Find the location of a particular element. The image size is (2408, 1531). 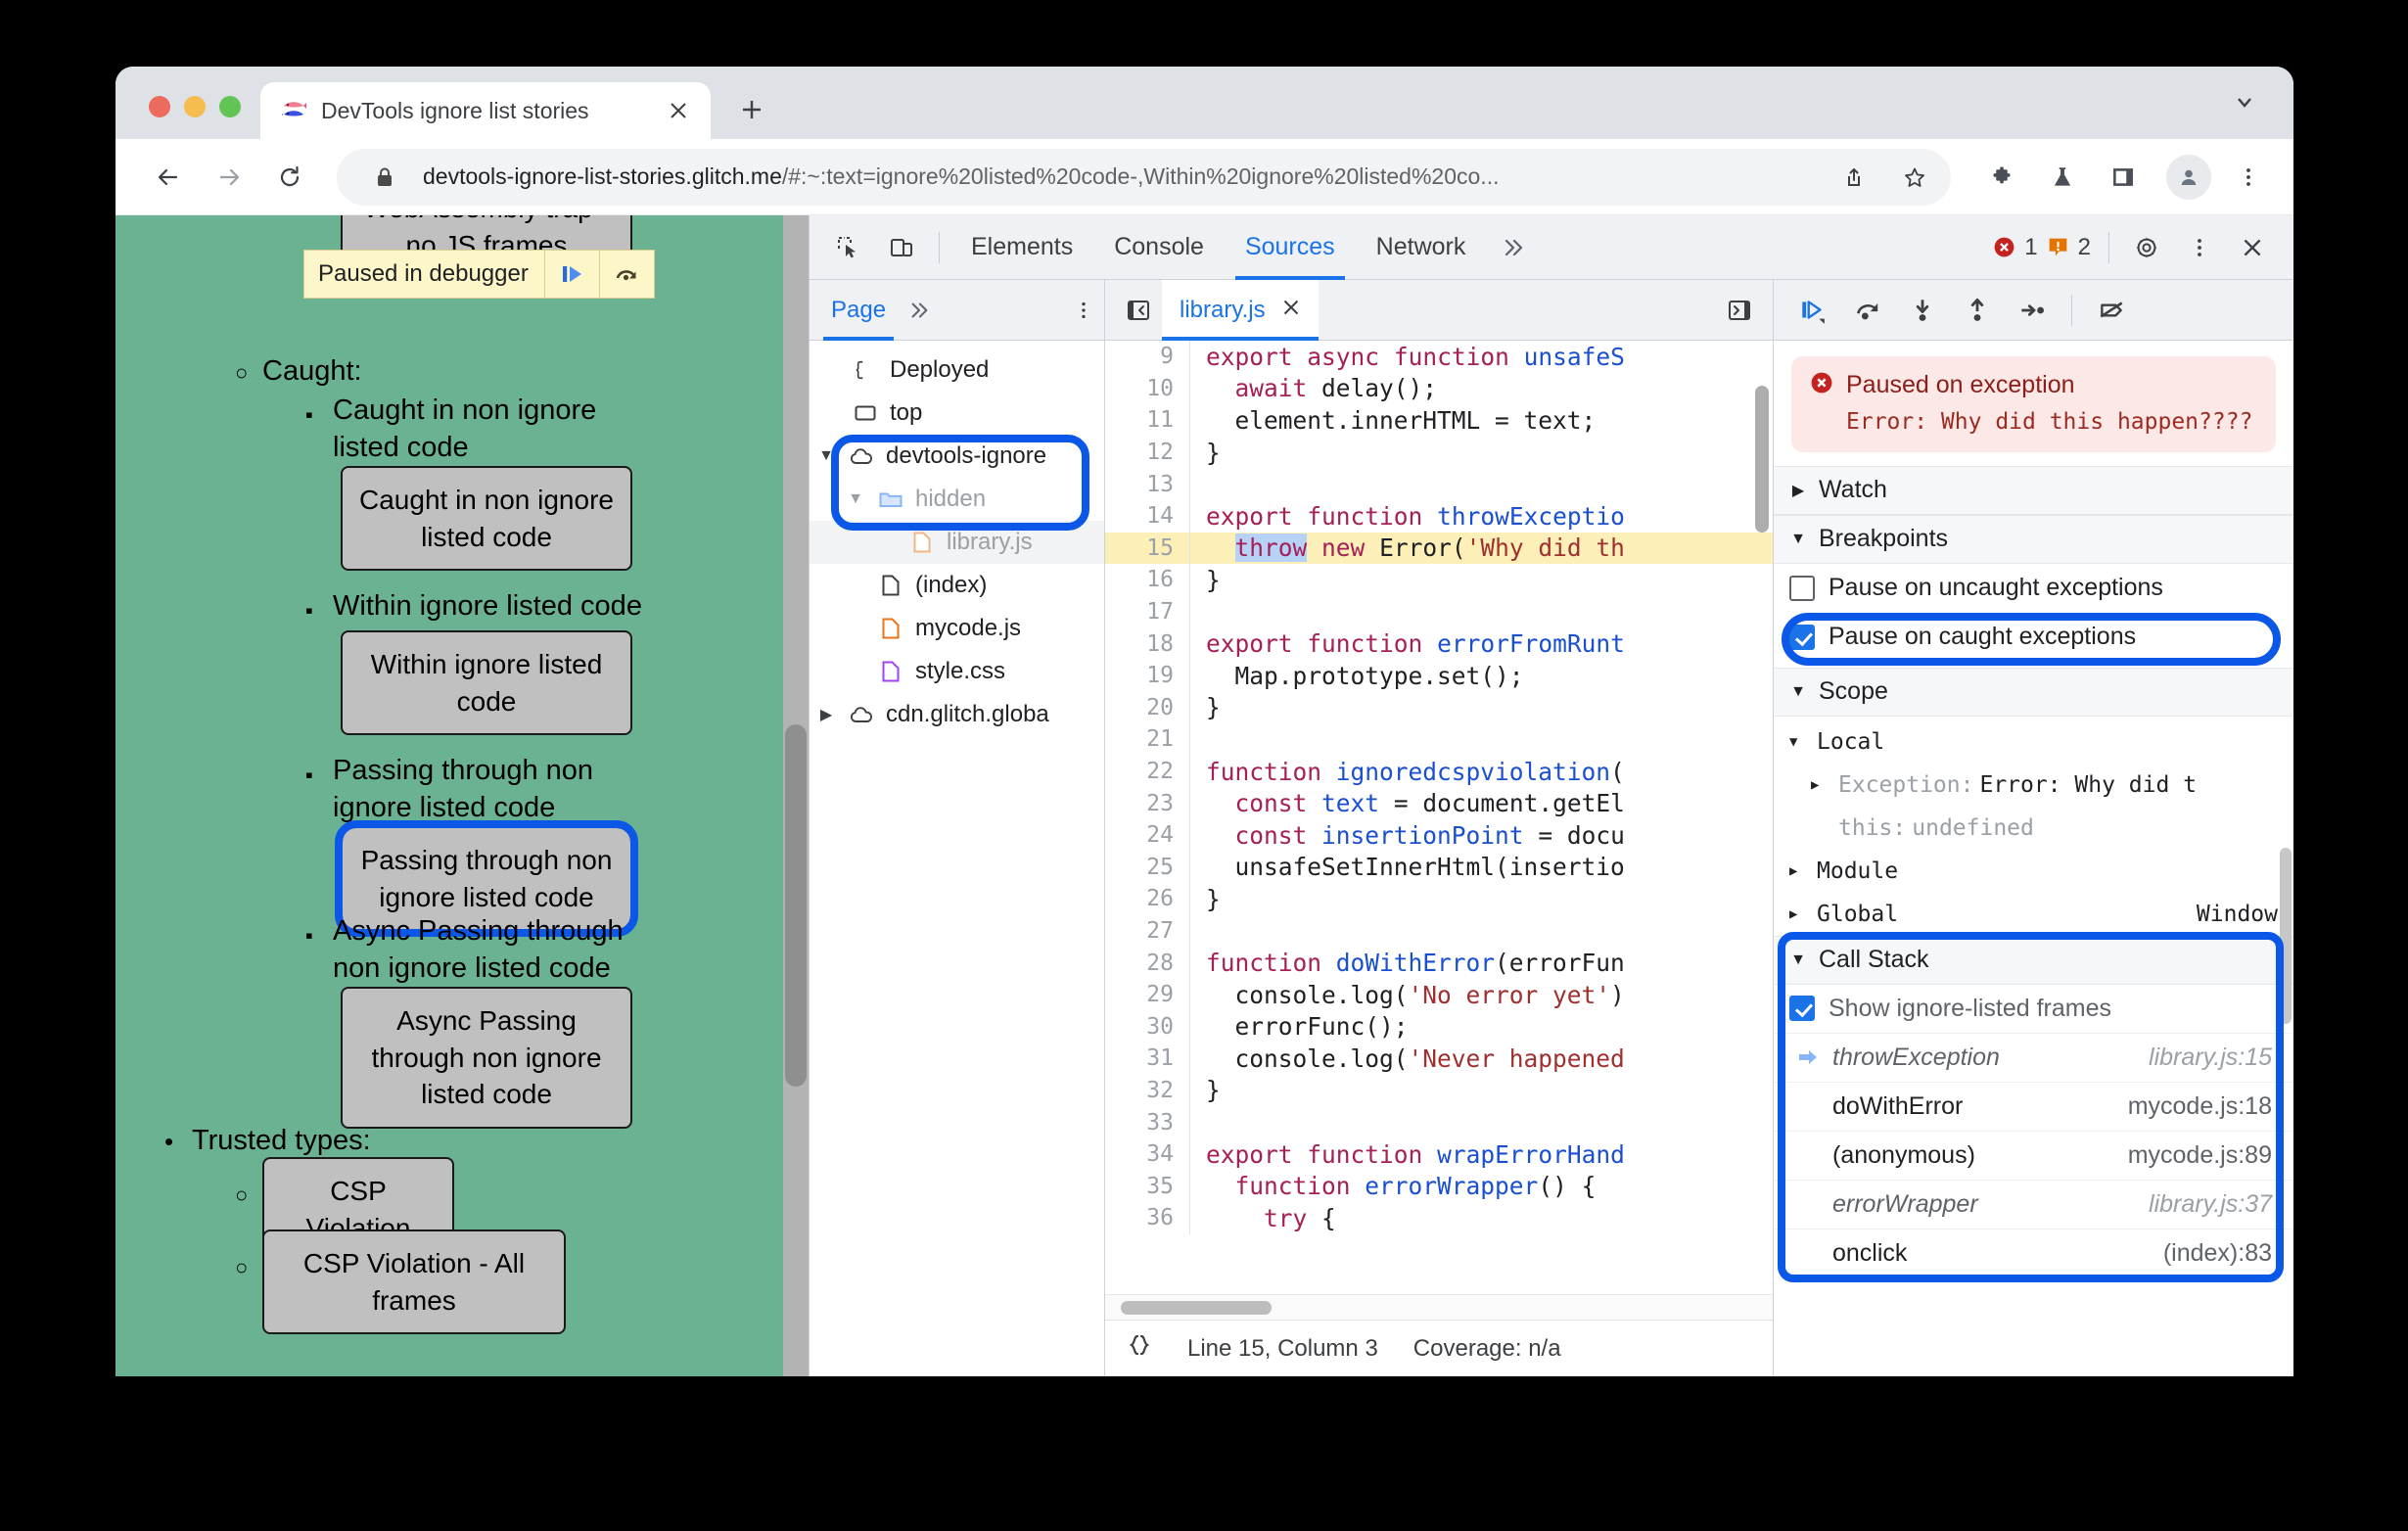

tree-item-devtools-ignore-domain: ▼ devtools-ignore is located at coordinates (957, 457).